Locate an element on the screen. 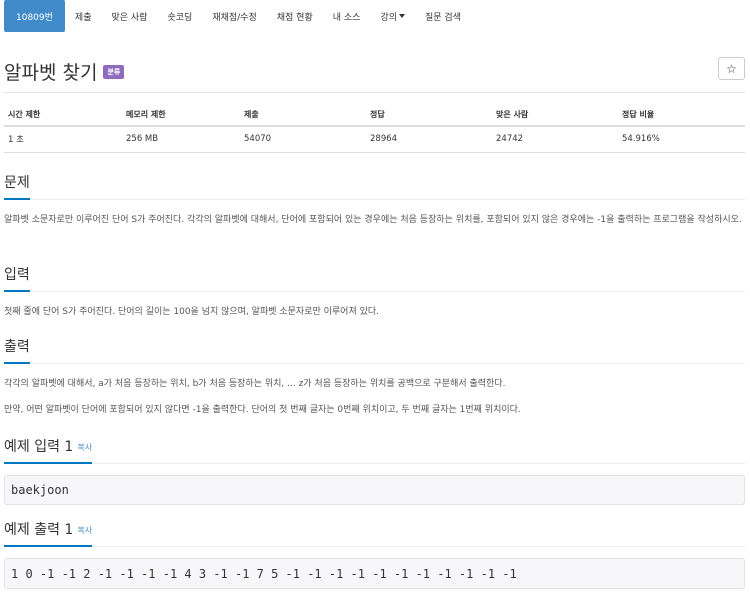 This screenshot has height=593, width=750. page-title: 알파벳 찾기 is located at coordinates (51, 73).